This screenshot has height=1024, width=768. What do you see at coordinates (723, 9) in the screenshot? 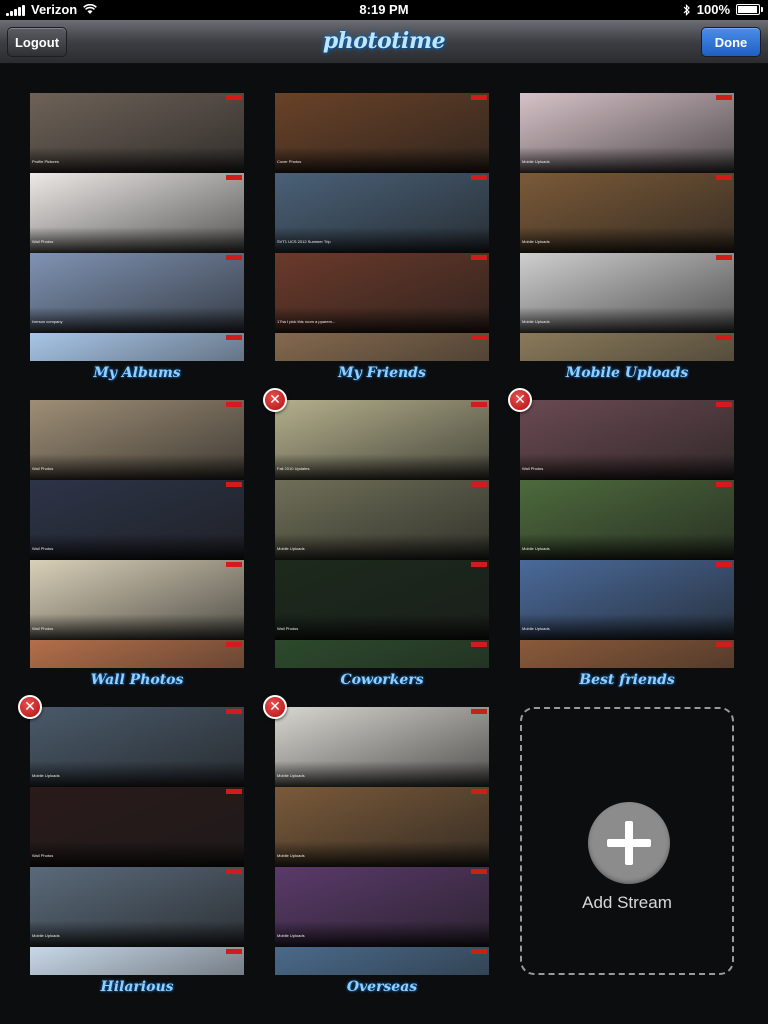
I see `status-right: 100%` at bounding box center [723, 9].